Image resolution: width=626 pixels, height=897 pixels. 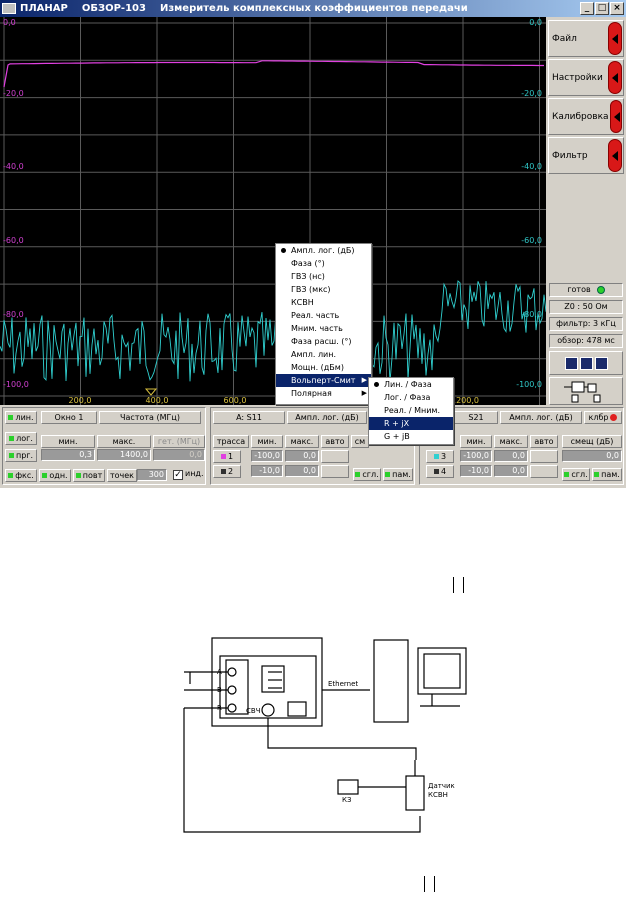 What do you see at coordinates (323, 302) in the screenshot?
I see `menu-item: КСВН` at bounding box center [323, 302].